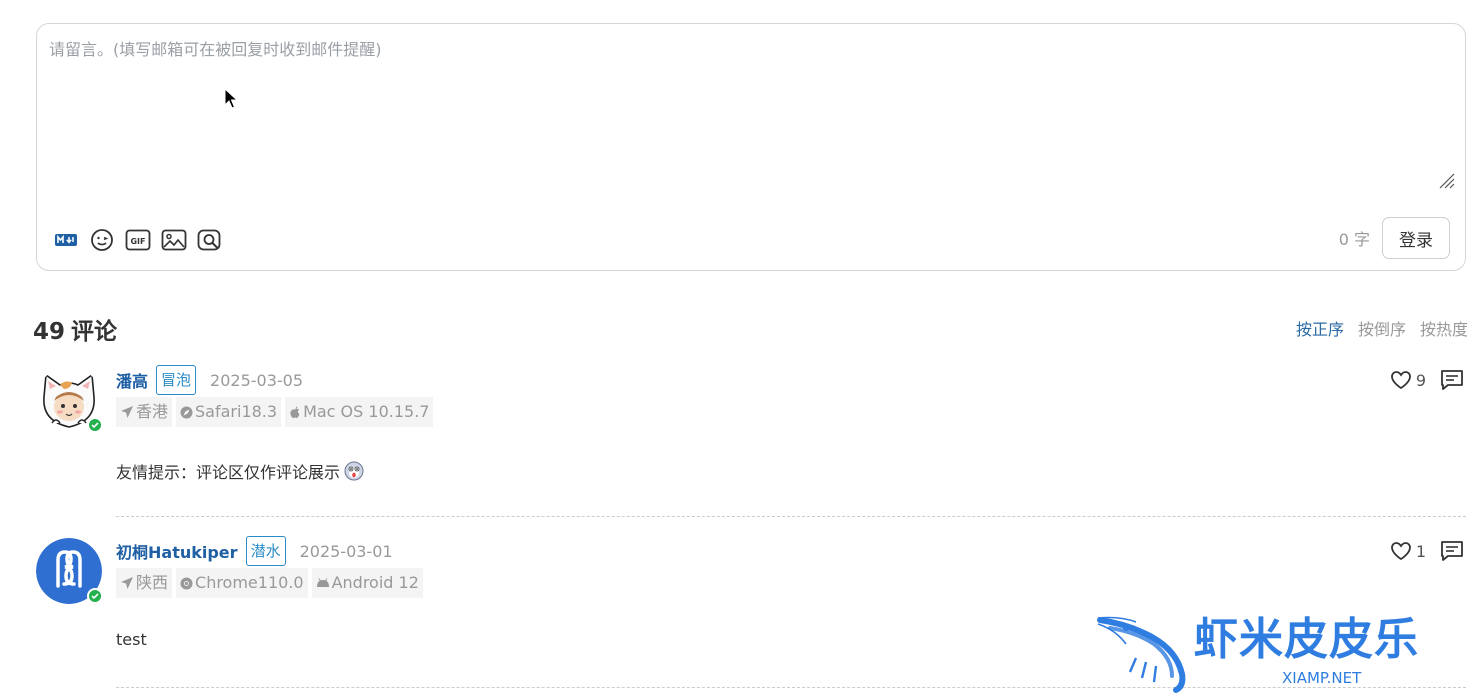 This screenshot has width=1475, height=698. Describe the element at coordinates (49, 332) in the screenshot. I see `comments-count-number: 49` at that location.